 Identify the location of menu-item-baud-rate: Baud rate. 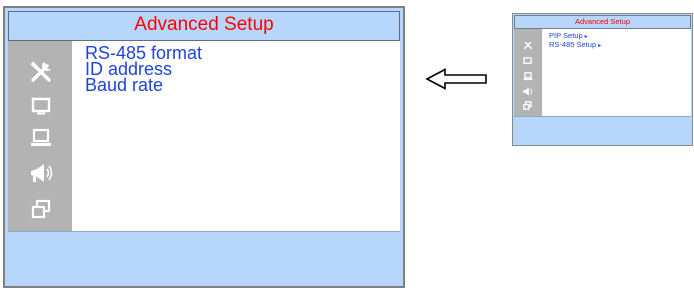
(242, 85).